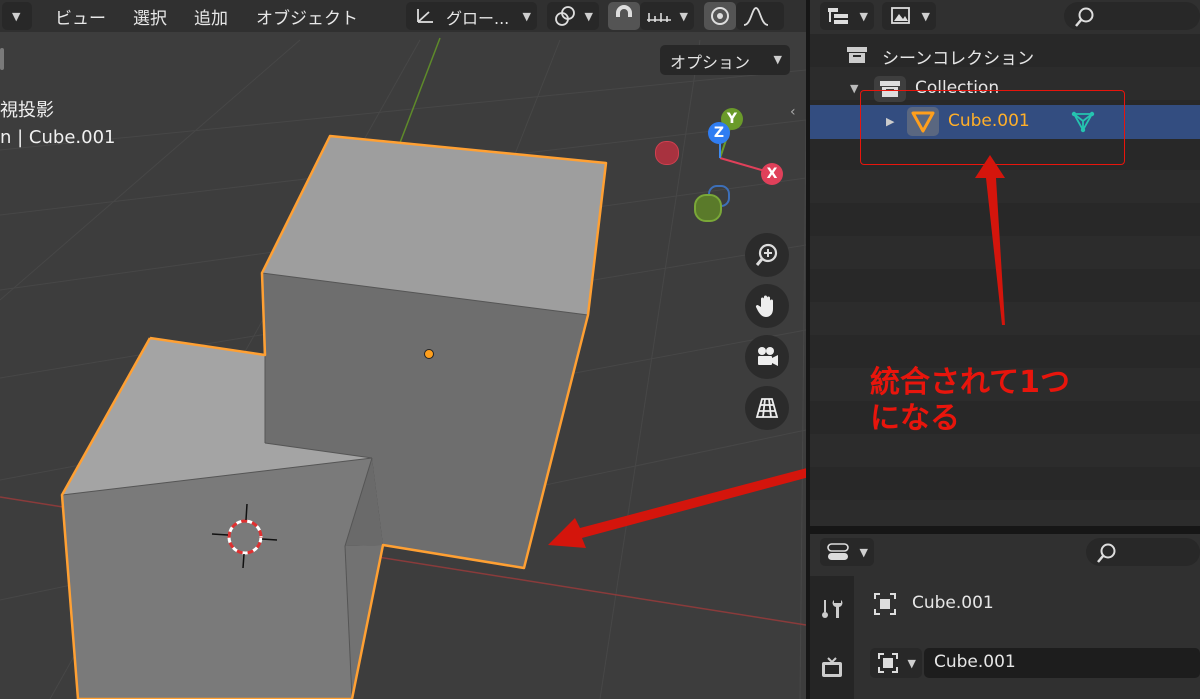 The height and width of the screenshot is (699, 1200). Describe the element at coordinates (719, 133) in the screenshot. I see `gizmo-z-icon: Z` at that location.